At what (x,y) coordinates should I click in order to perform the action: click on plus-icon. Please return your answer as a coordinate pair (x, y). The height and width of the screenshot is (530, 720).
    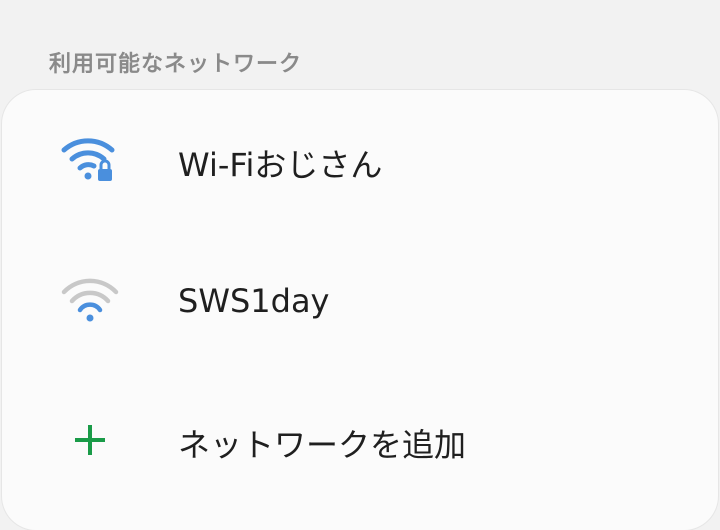
    Looking at the image, I should click on (90, 440).